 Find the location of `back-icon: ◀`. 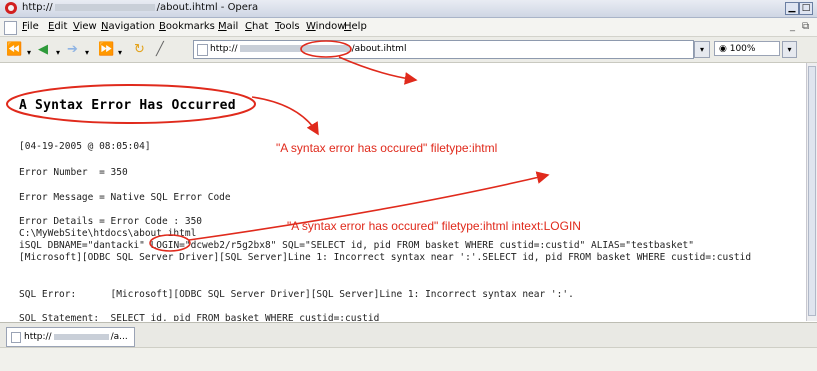

back-icon: ◀ is located at coordinates (43, 49).